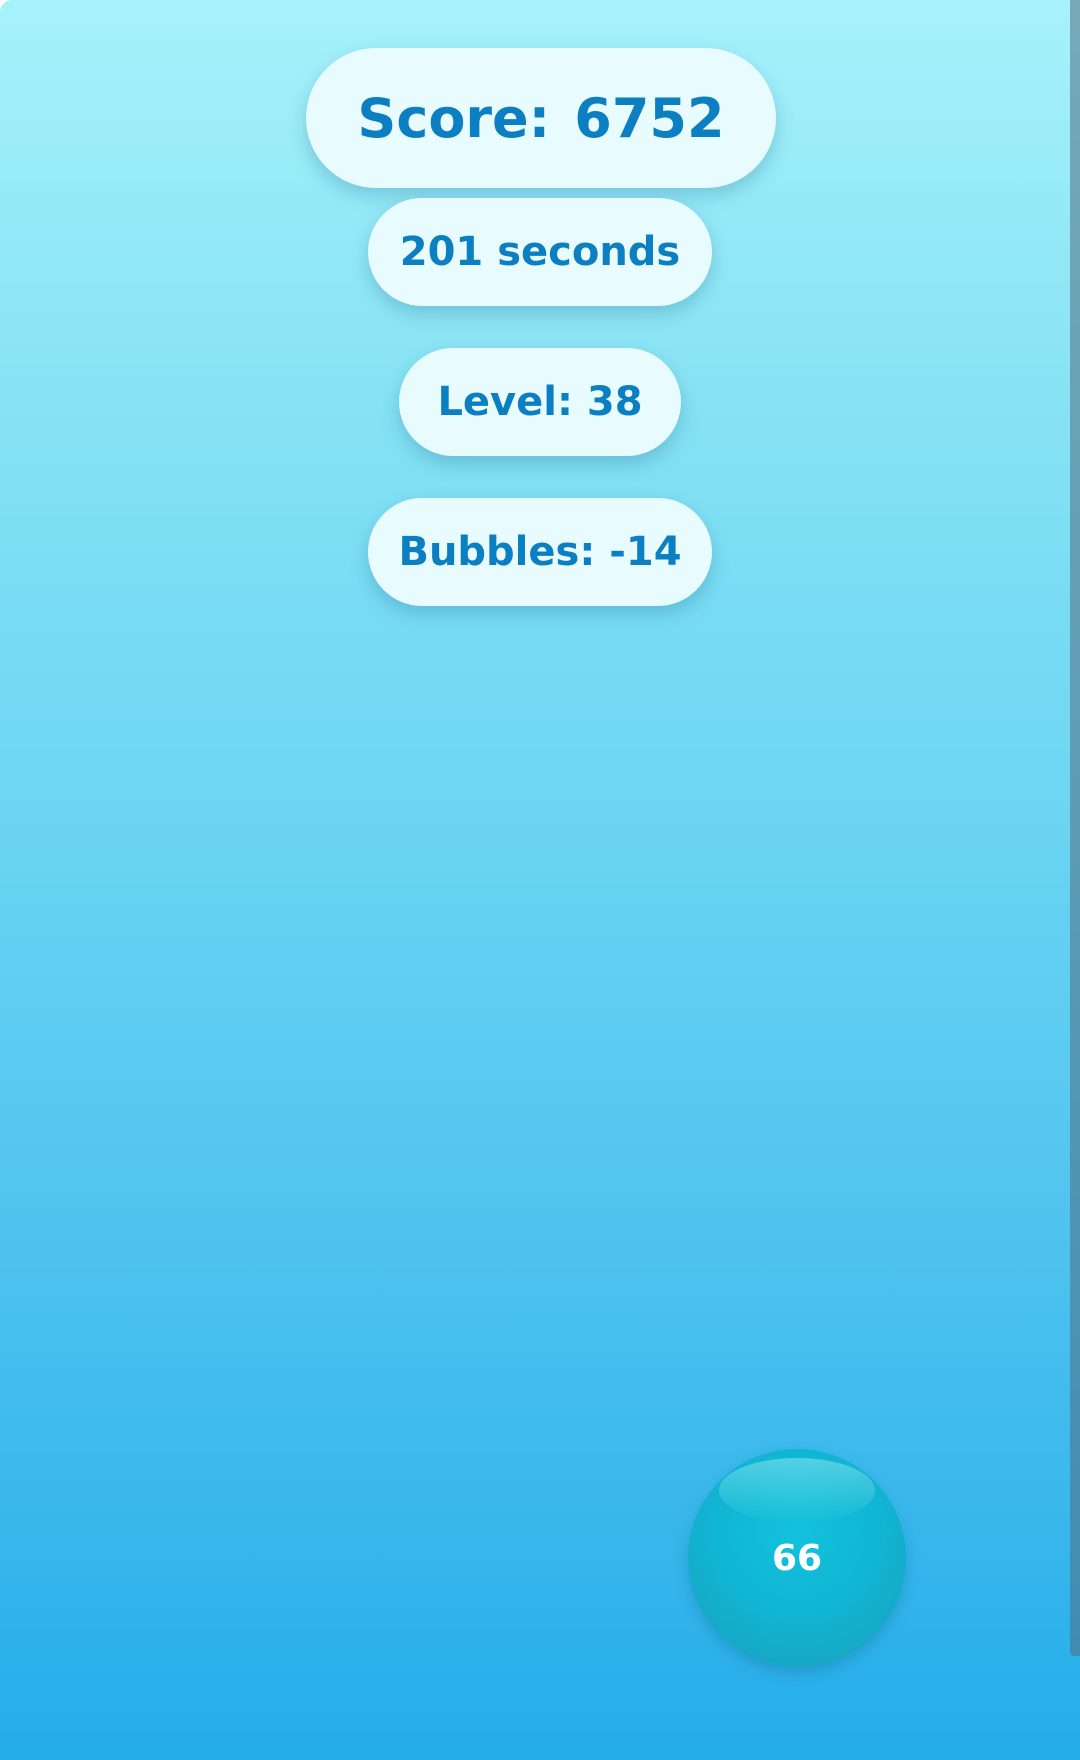 The image size is (1080, 1760). I want to click on score-label: Score:, so click(454, 118).